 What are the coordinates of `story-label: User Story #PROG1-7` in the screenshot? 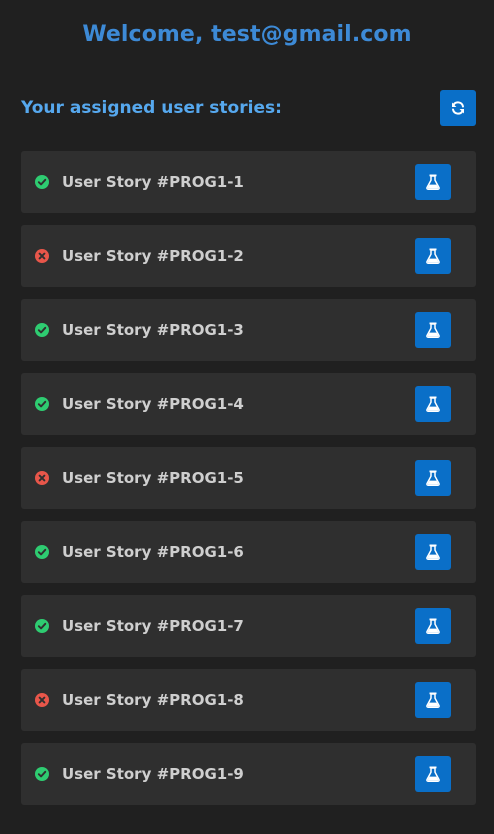 It's located at (153, 626).